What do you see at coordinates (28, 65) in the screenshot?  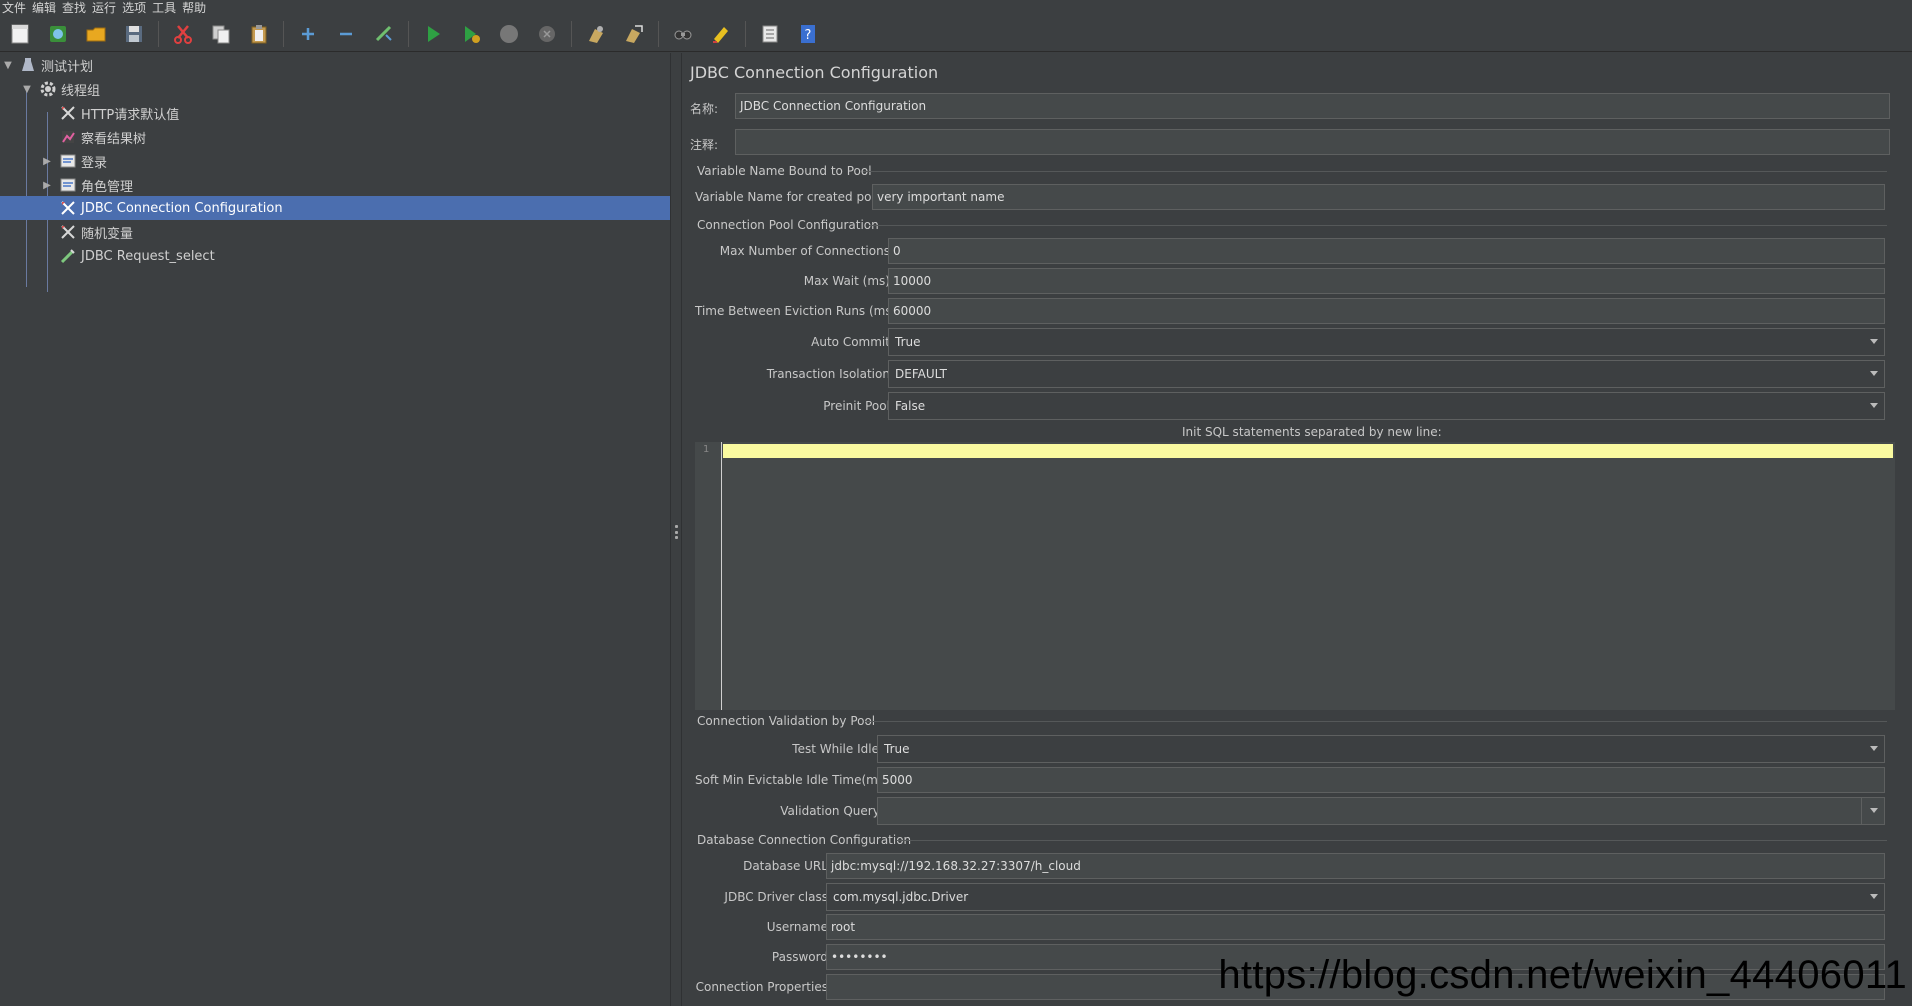 I see `test-plan-icon` at bounding box center [28, 65].